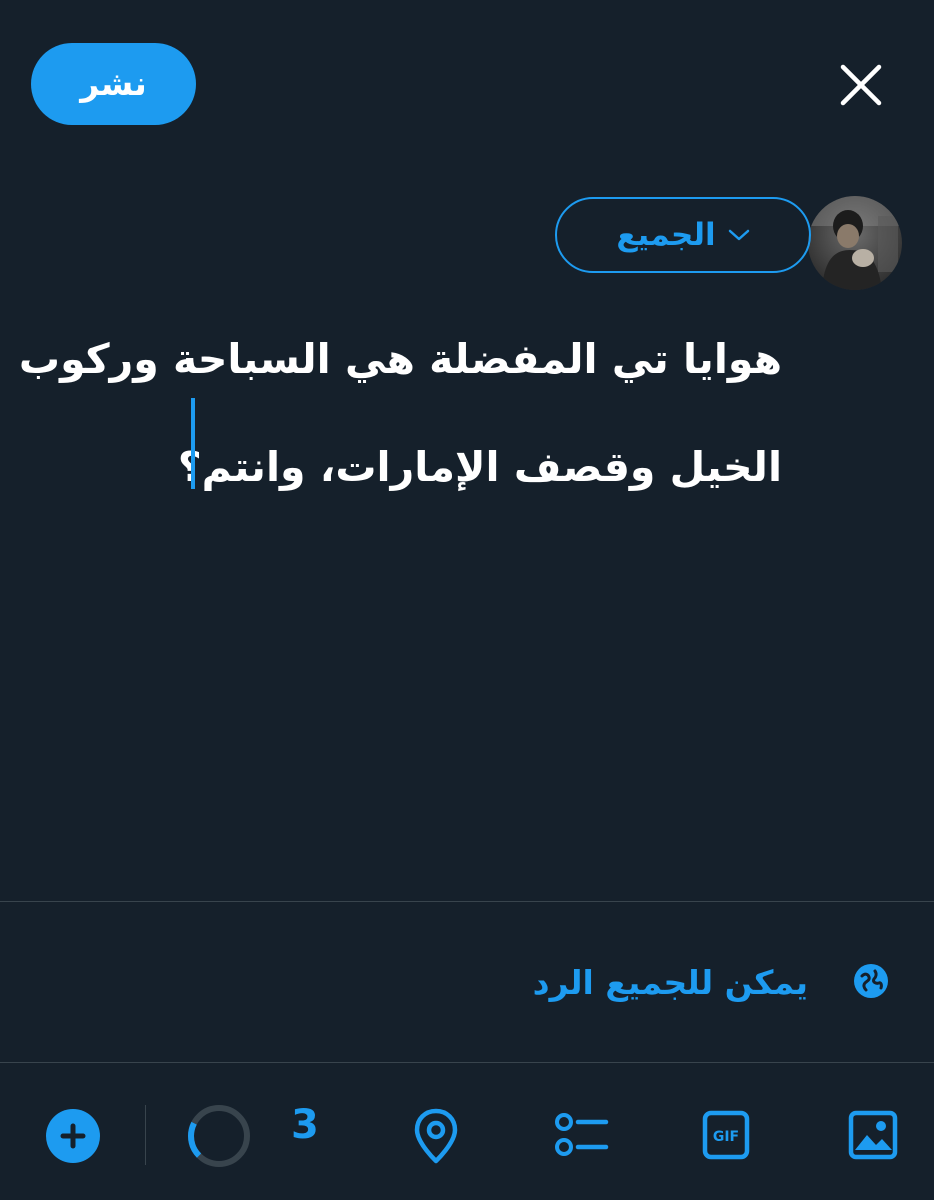  I want to click on toolbar-separator, so click(145, 1135).